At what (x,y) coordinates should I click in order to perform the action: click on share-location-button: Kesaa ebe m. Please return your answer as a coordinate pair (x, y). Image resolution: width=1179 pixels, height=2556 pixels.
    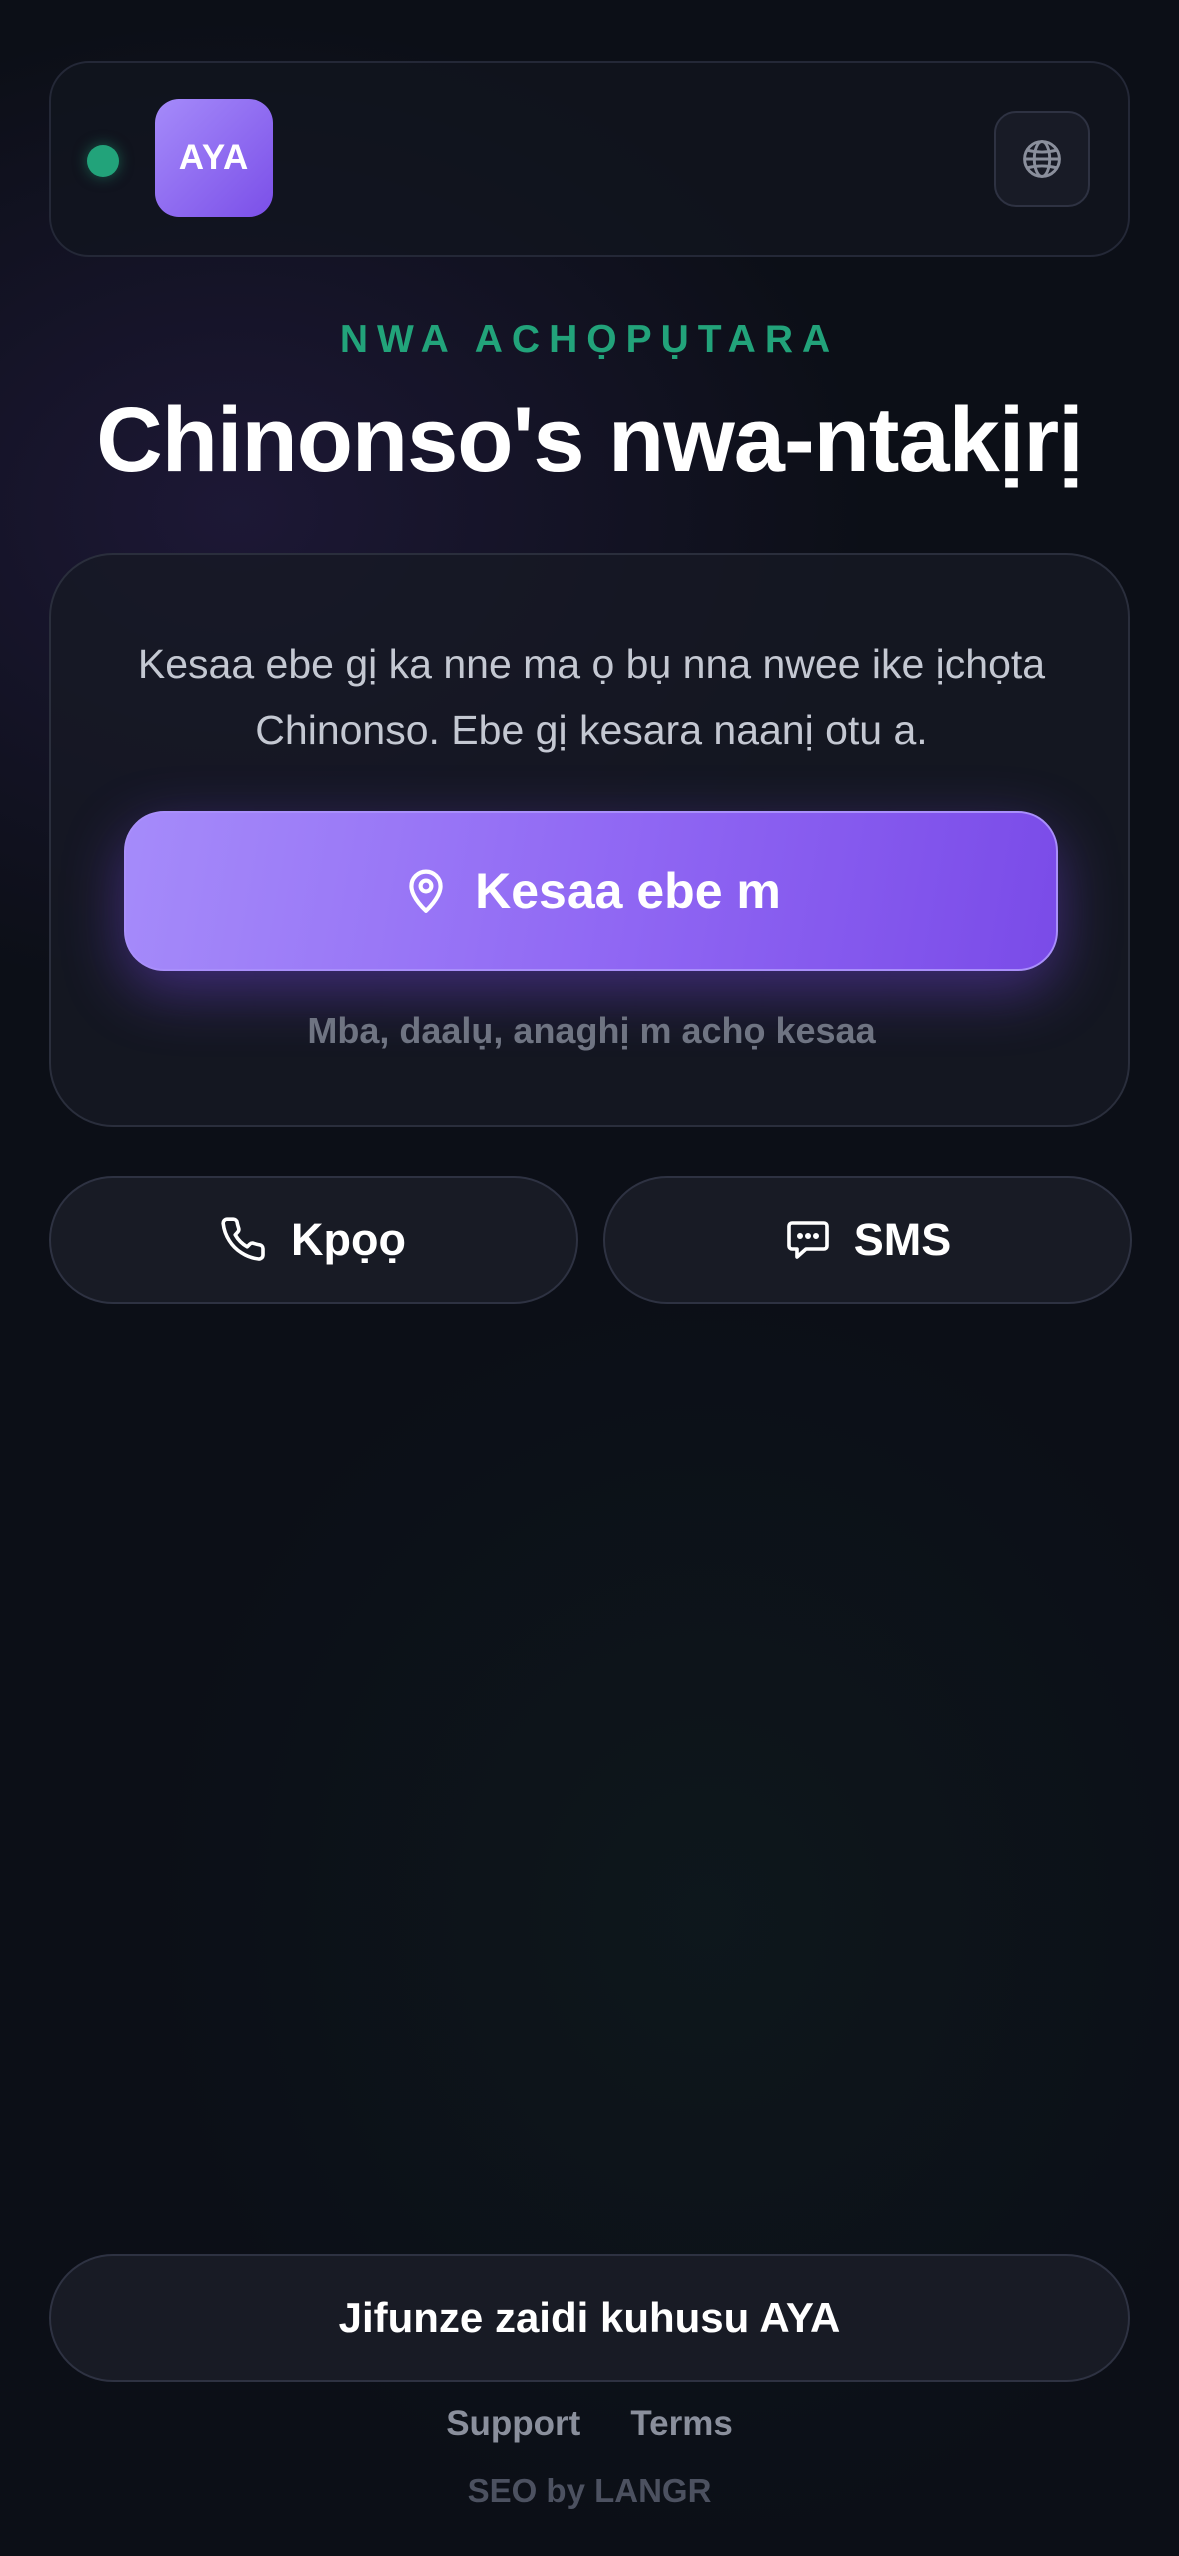
    Looking at the image, I should click on (591, 891).